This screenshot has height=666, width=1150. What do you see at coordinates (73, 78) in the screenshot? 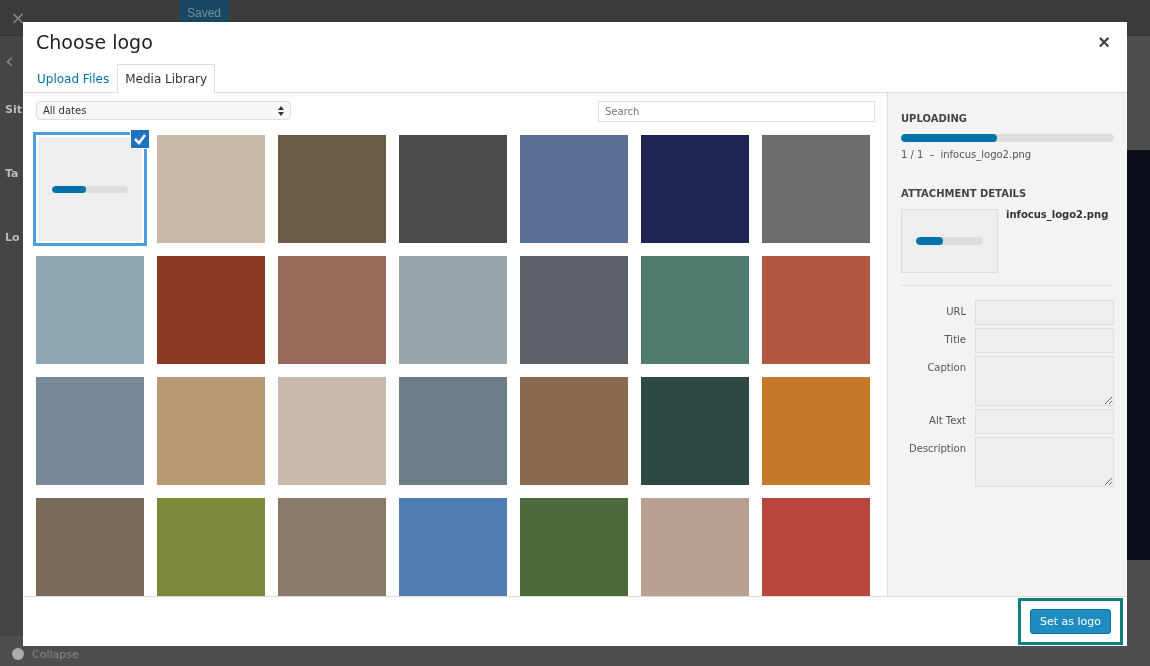
I see `tab: Upload Files` at bounding box center [73, 78].